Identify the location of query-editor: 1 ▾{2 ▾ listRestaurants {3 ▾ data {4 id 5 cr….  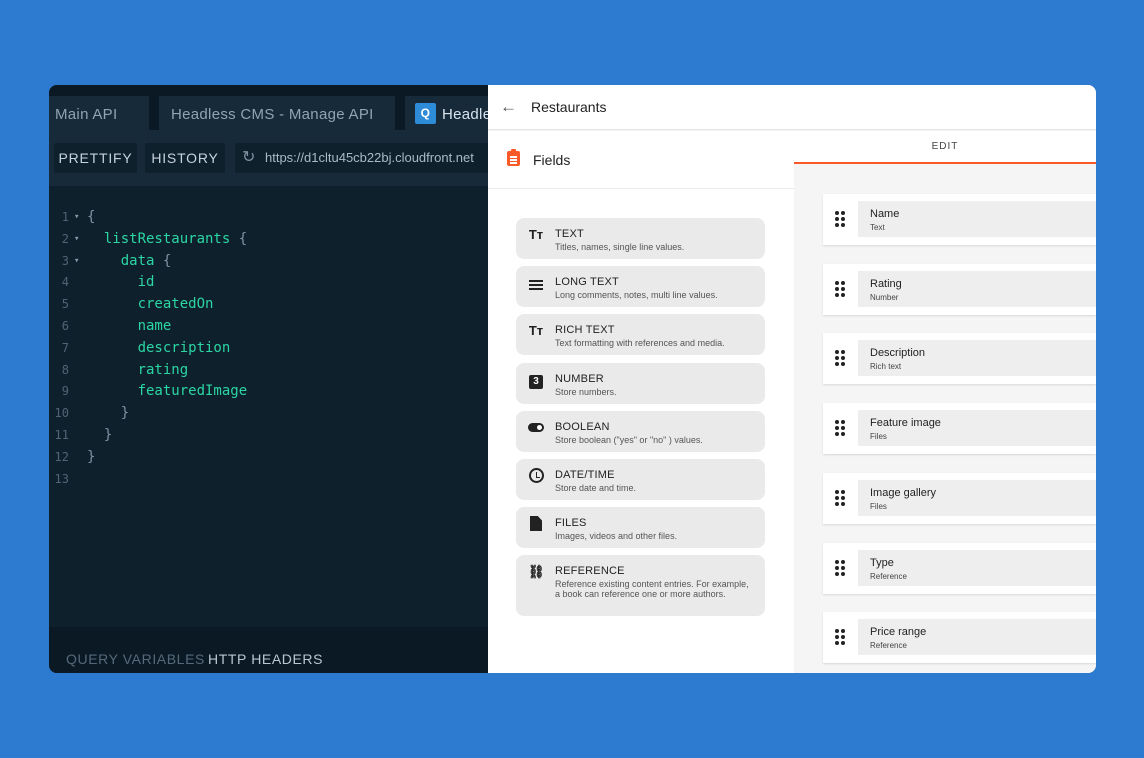
(268, 348).